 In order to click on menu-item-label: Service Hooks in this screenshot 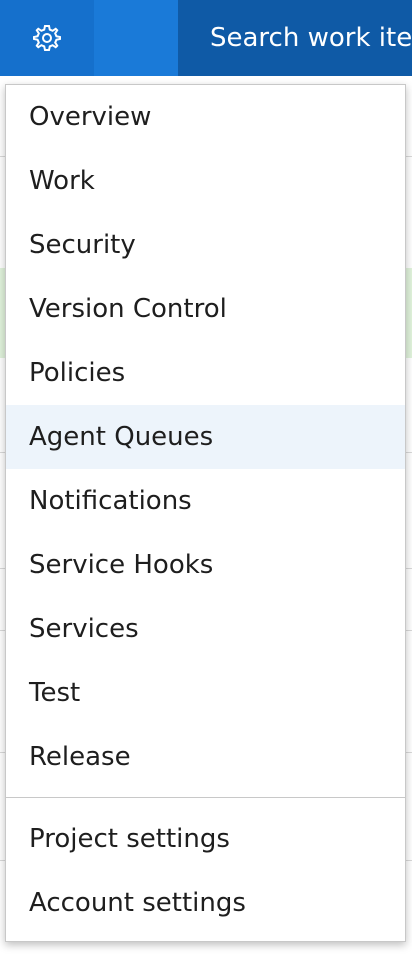, I will do `click(121, 565)`.